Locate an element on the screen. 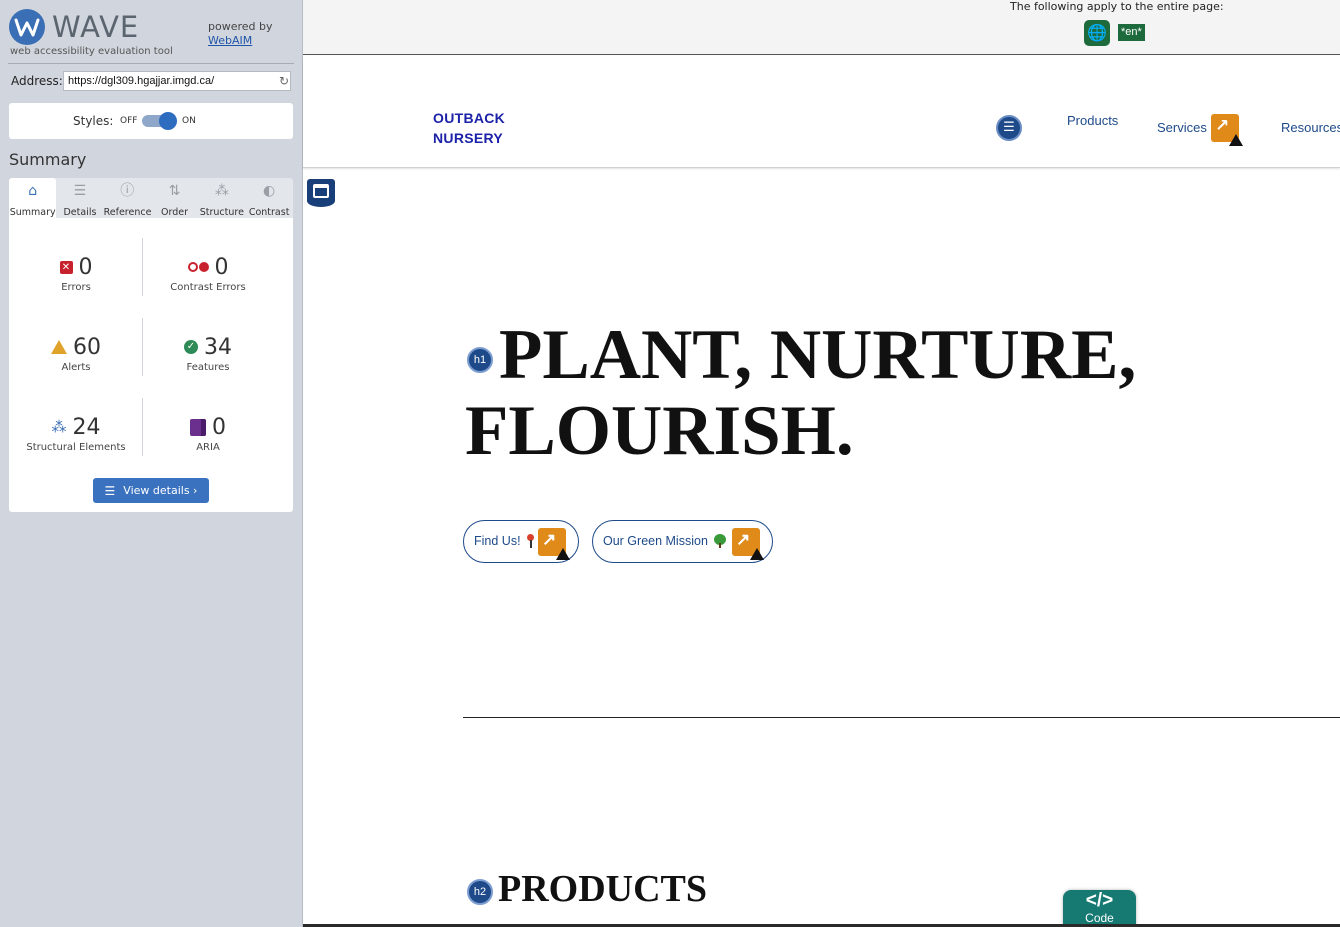 This screenshot has height=927, width=1340. products-heading: PRODUCTS is located at coordinates (603, 889).